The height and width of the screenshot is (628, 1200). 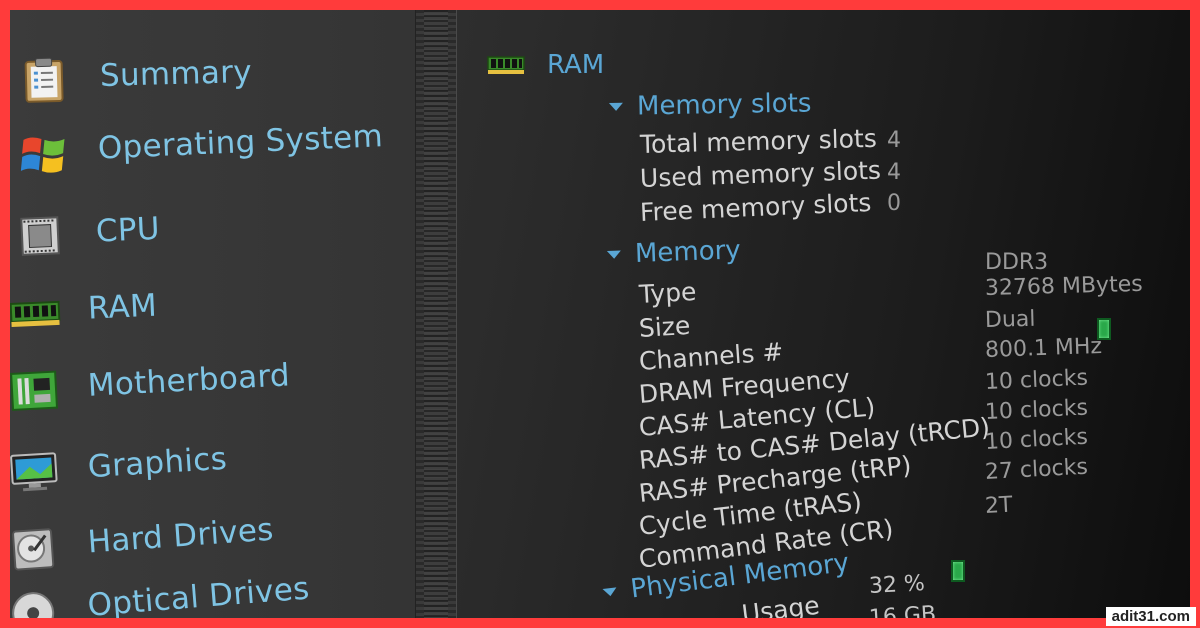 I want to click on monitor-icon, so click(x=34, y=470).